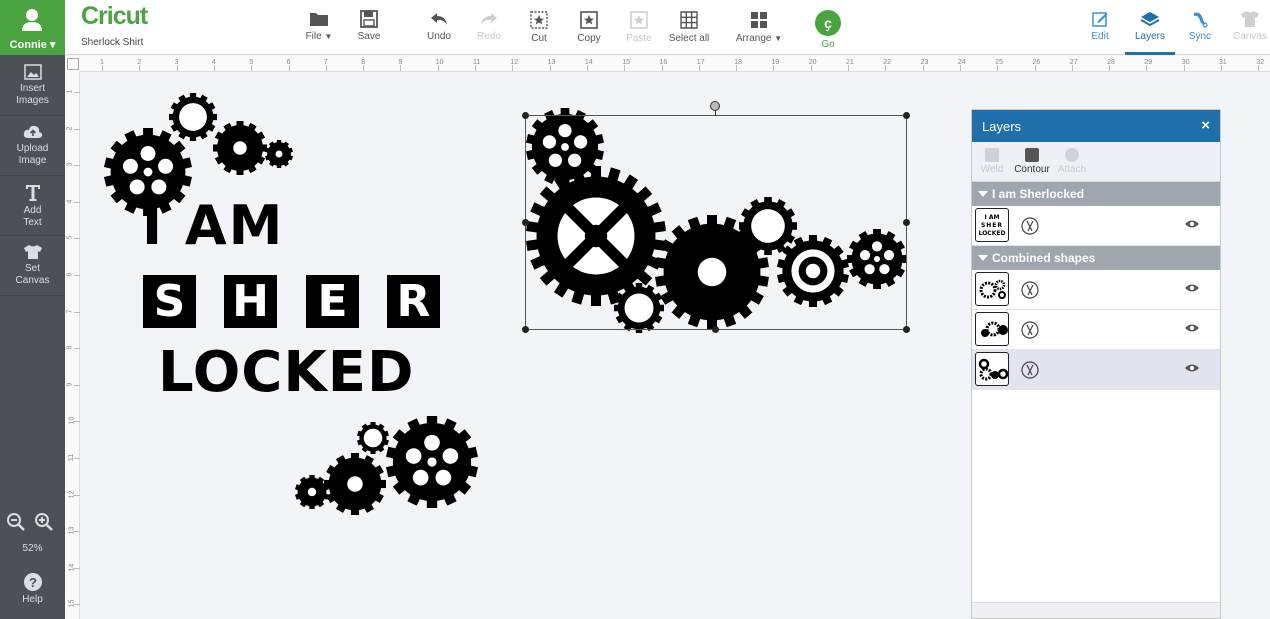 This screenshot has width=1270, height=619. What do you see at coordinates (72, 420) in the screenshot?
I see `ruler-number: 10` at bounding box center [72, 420].